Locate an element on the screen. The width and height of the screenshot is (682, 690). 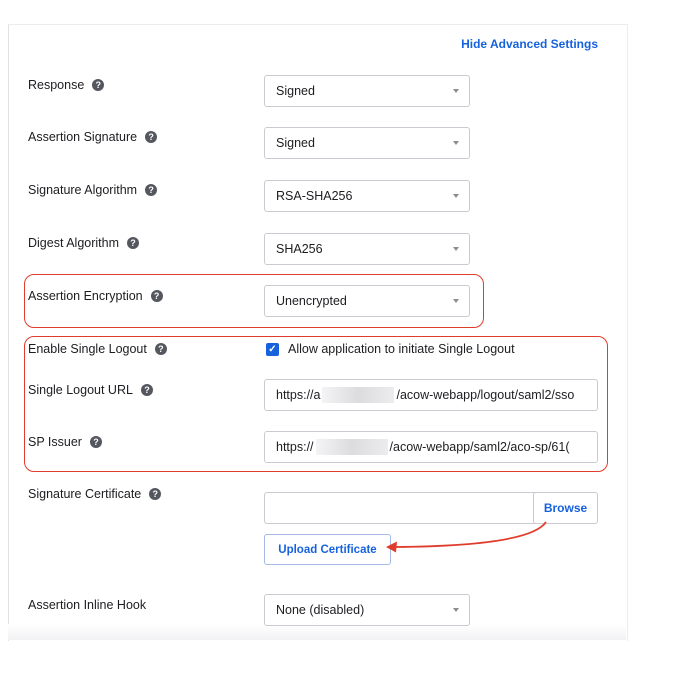
assertion-inline-hook-label-row: Assertion Inline Hook is located at coordinates (87, 605).